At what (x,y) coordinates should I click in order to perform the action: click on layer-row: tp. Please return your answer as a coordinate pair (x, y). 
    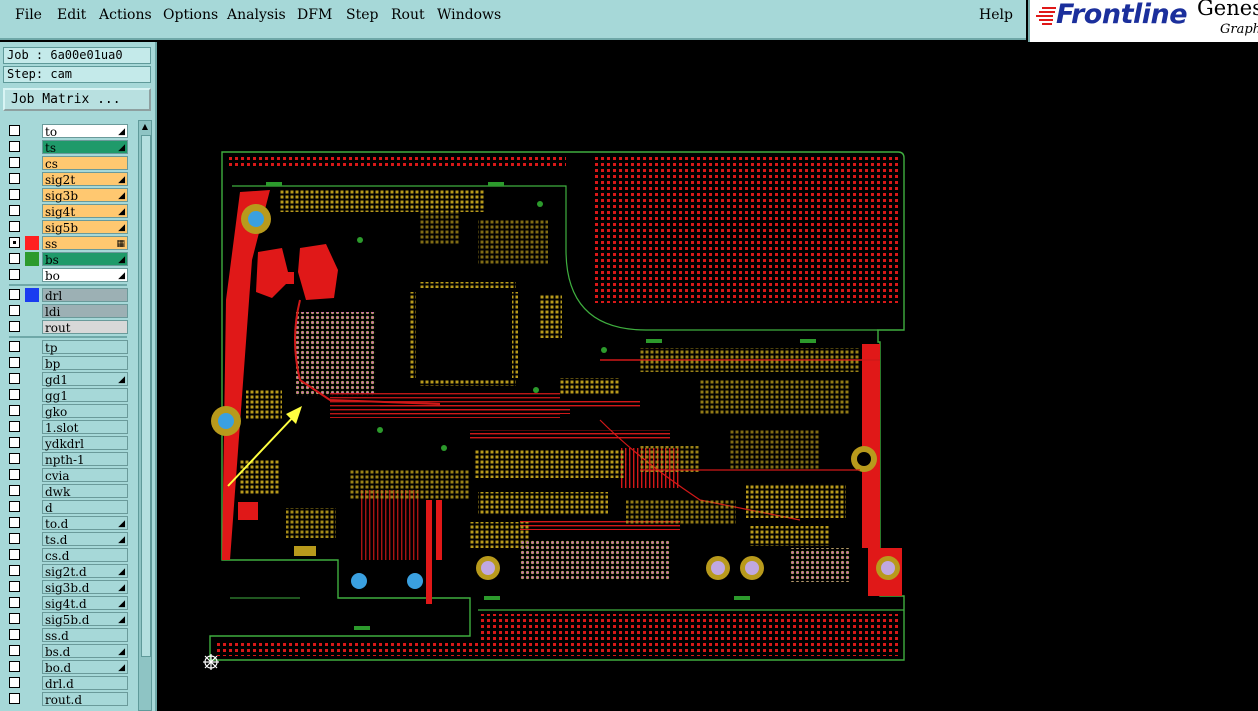
    Looking at the image, I should click on (67, 347).